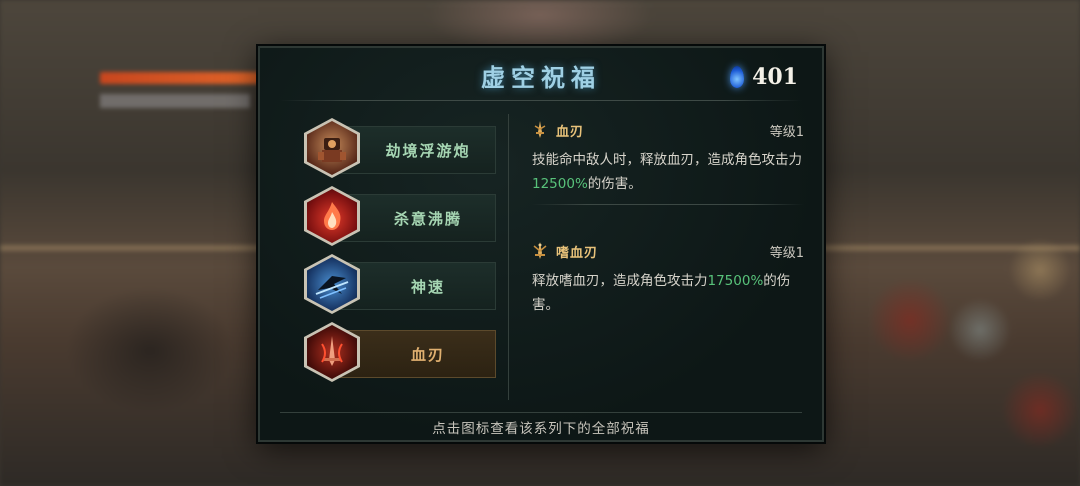  Describe the element at coordinates (332, 216) in the screenshot. I see `red-flame-icon` at that location.